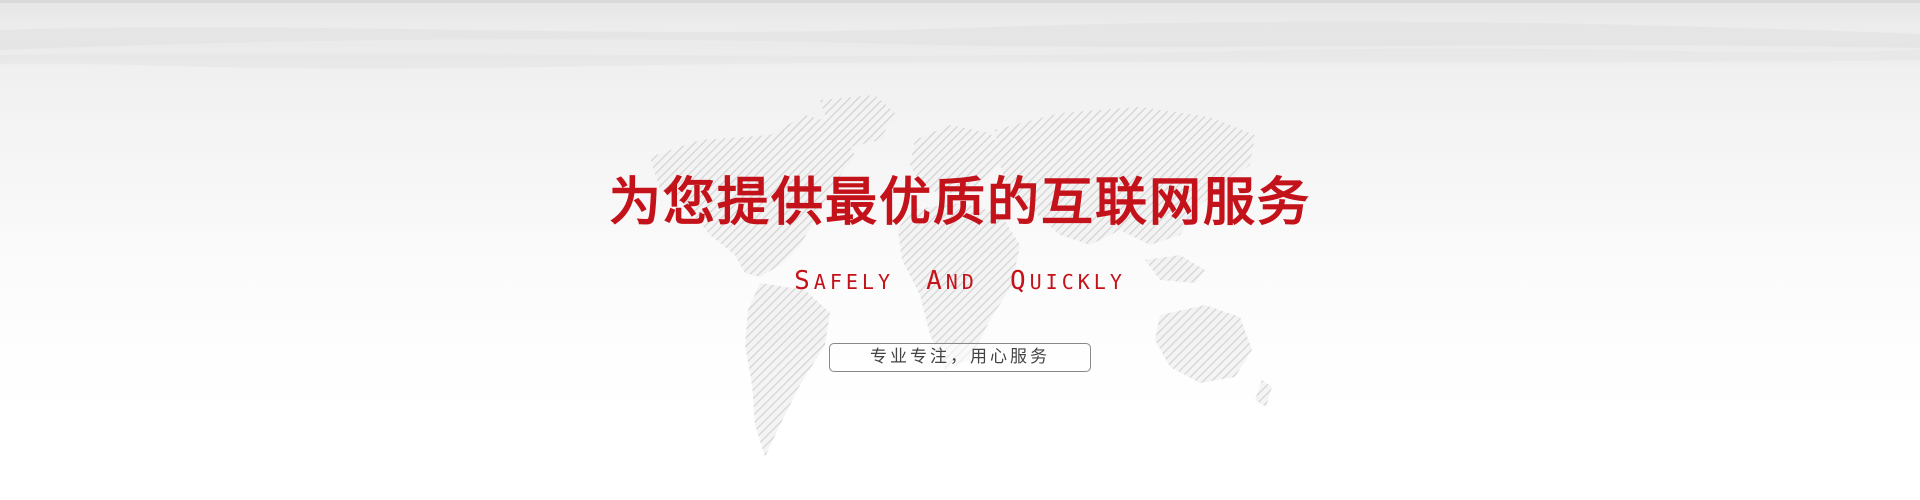 This screenshot has width=1920, height=500. Describe the element at coordinates (959, 202) in the screenshot. I see `headline: 为您提供最优质的互联网服务` at that location.